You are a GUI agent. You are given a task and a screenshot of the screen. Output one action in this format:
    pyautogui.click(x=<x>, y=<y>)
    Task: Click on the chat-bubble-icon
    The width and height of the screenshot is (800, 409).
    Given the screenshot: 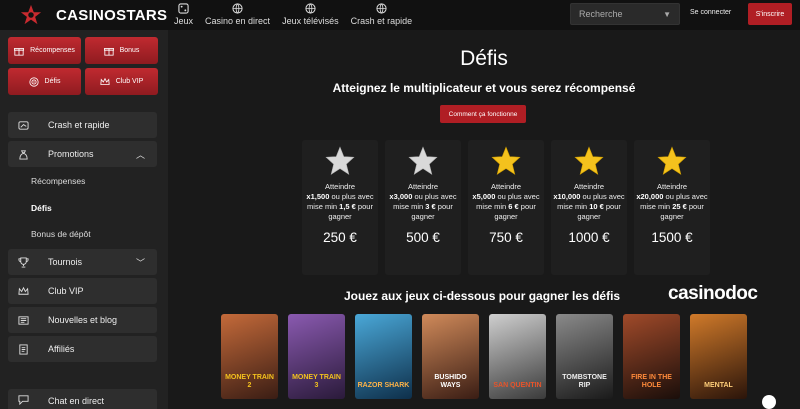 What is the action you would take?
    pyautogui.click(x=769, y=402)
    